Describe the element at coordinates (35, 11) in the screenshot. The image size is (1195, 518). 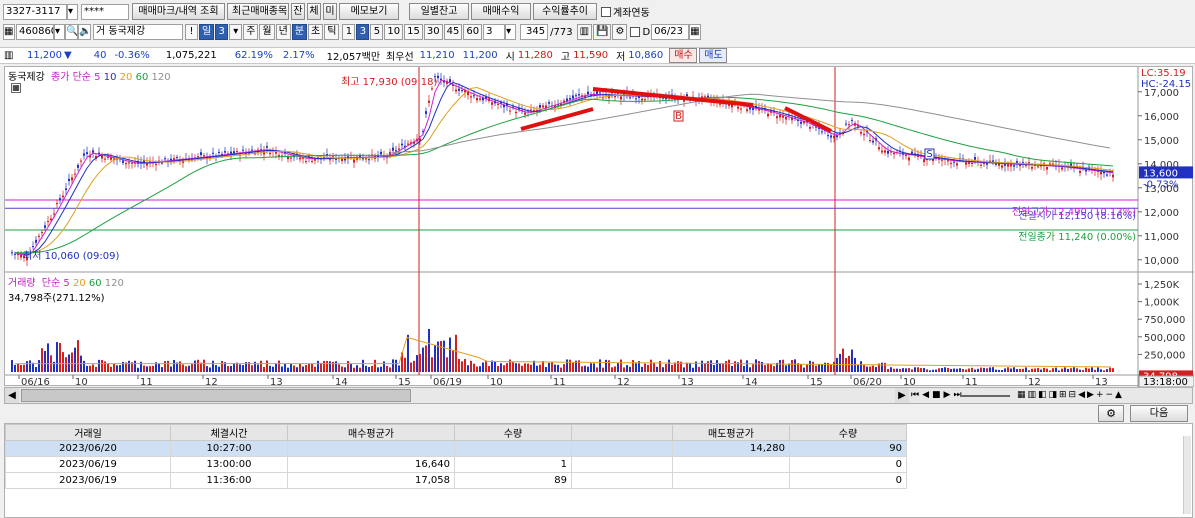
I see `account-field: 3327-3117` at that location.